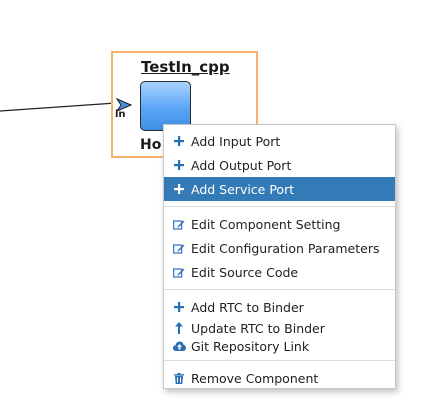 Image resolution: width=429 pixels, height=412 pixels. I want to click on component-name: TestIn_cpp, so click(185, 67).